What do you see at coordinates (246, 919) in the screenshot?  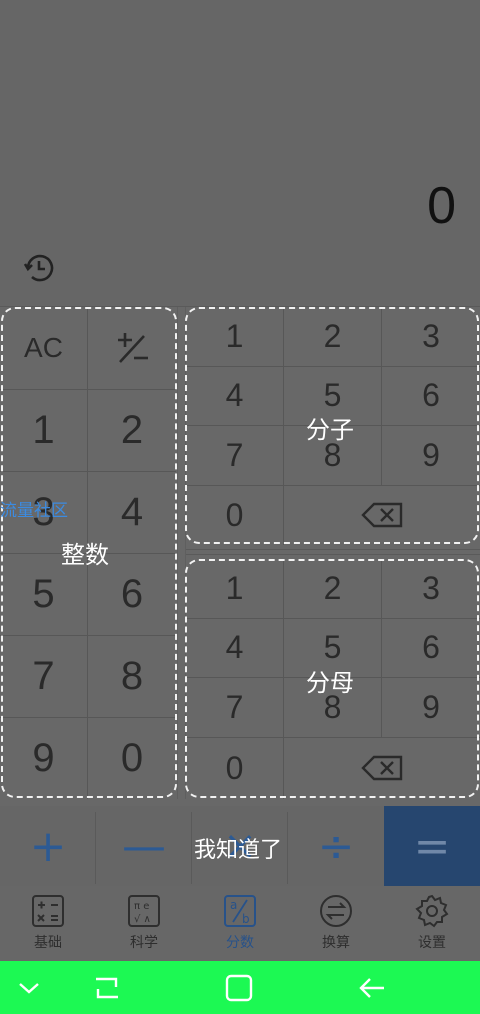 I see `svg-text: b` at bounding box center [246, 919].